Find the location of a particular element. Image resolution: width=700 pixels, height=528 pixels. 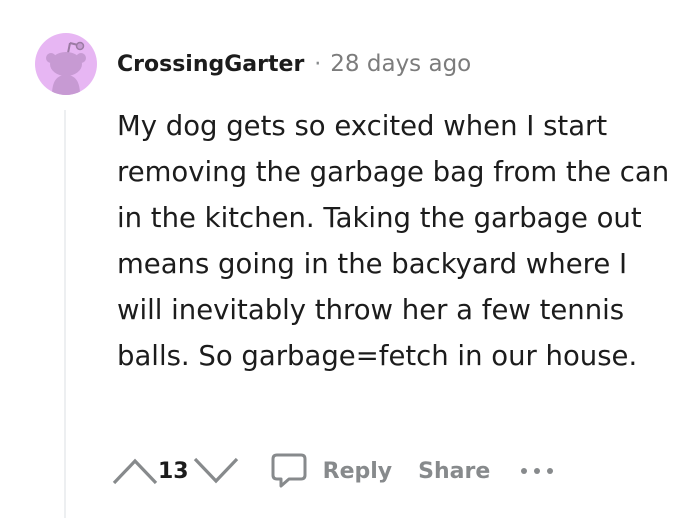

downvote-button is located at coordinates (216, 471).